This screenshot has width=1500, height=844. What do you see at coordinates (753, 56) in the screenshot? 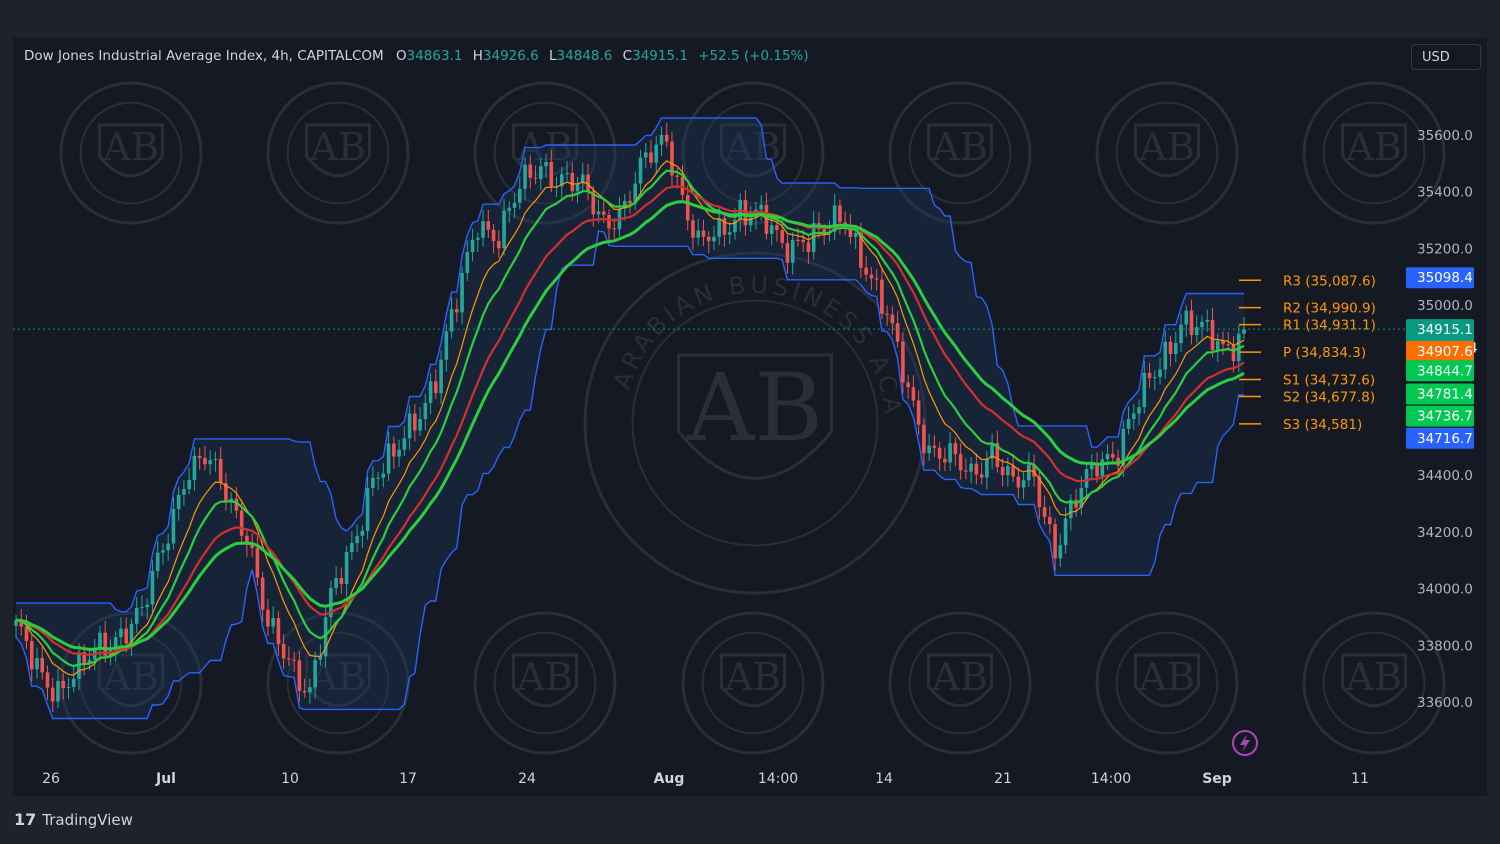
I see `change-value: +52.5 (+0.15%)` at bounding box center [753, 56].